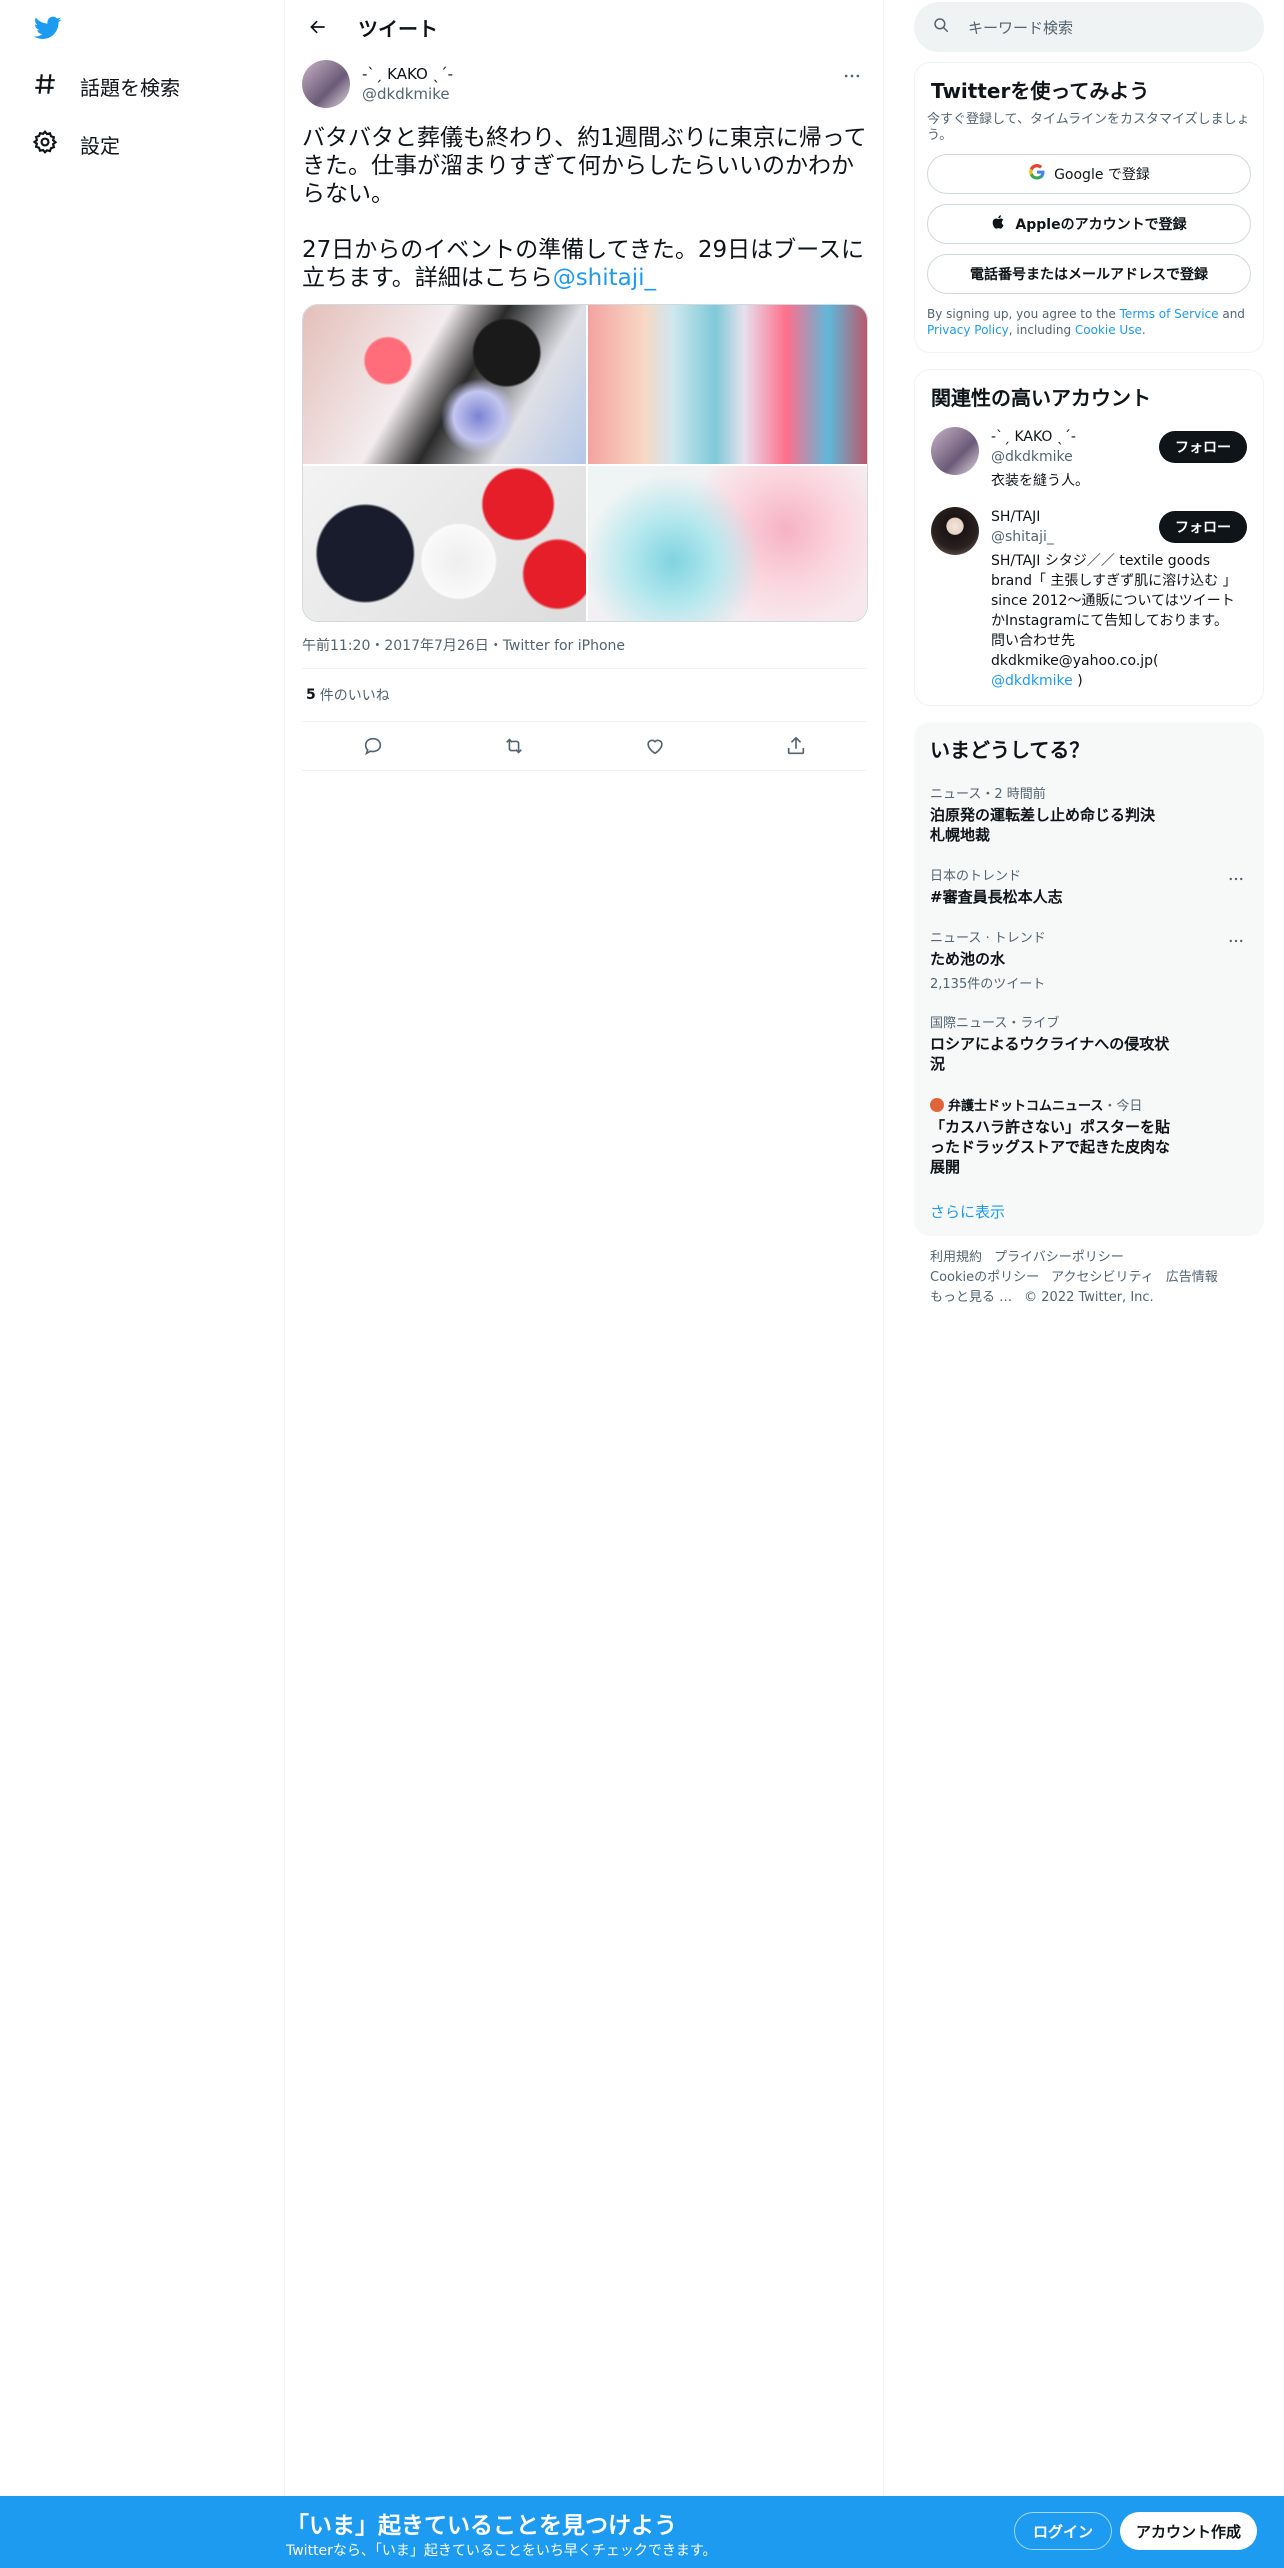 Image resolution: width=1284 pixels, height=2568 pixels. I want to click on header: ツイート, so click(584, 27).